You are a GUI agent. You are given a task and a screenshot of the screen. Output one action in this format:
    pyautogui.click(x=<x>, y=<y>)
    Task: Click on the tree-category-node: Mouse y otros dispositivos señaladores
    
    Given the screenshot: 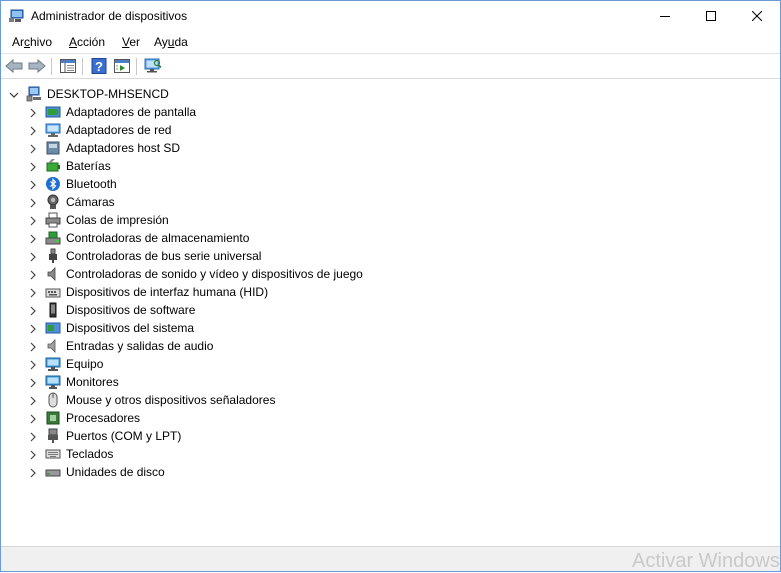 What is the action you would take?
    pyautogui.click(x=211, y=400)
    